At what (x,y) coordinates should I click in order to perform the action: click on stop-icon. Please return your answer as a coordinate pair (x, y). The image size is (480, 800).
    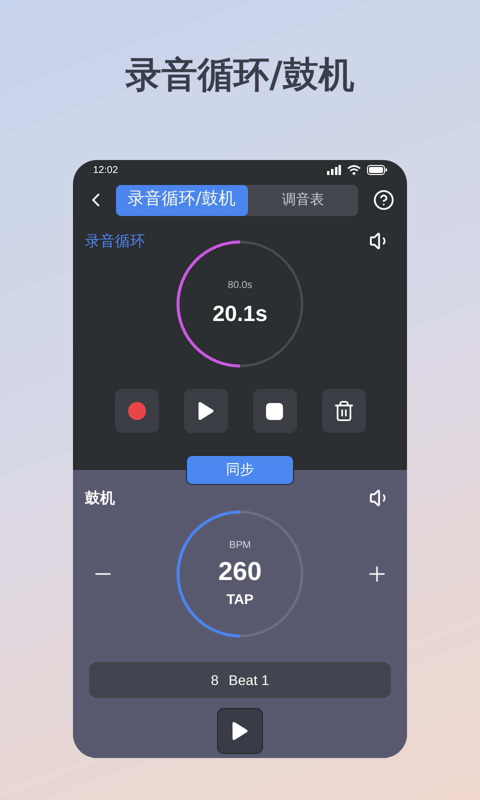
    Looking at the image, I should click on (274, 411).